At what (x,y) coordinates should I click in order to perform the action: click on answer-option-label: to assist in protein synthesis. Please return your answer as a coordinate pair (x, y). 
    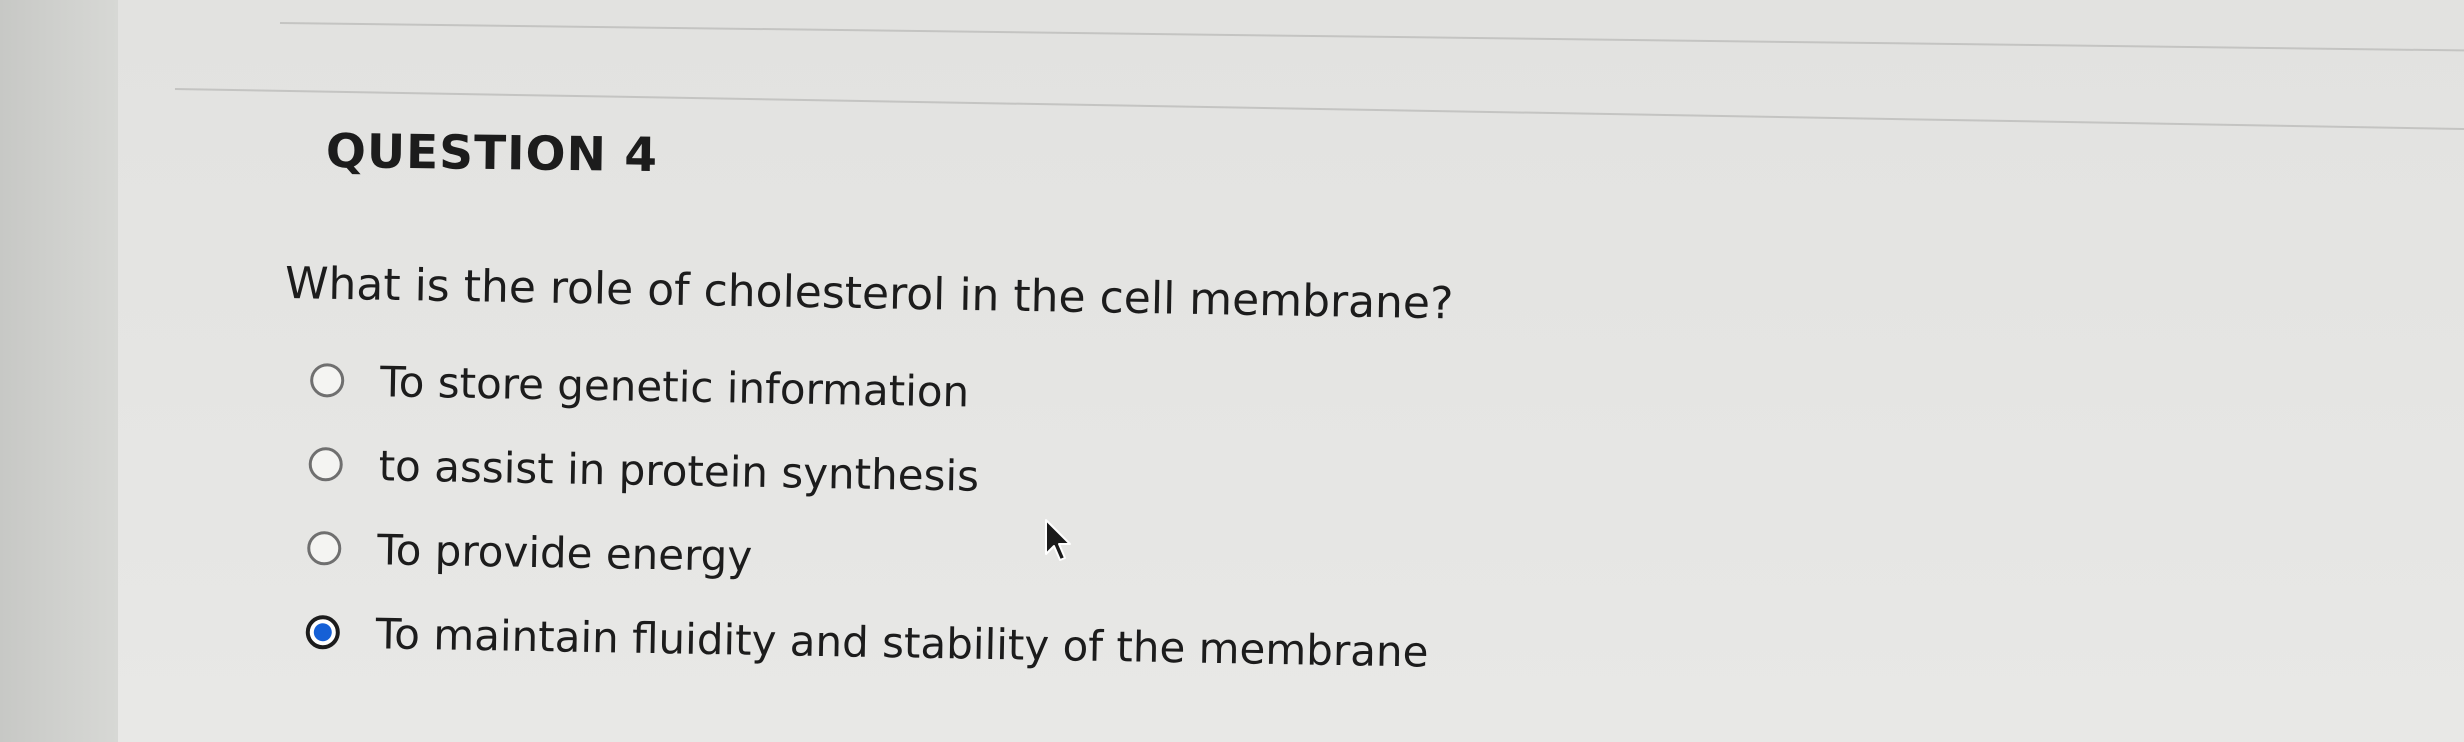
    Looking at the image, I should click on (678, 470).